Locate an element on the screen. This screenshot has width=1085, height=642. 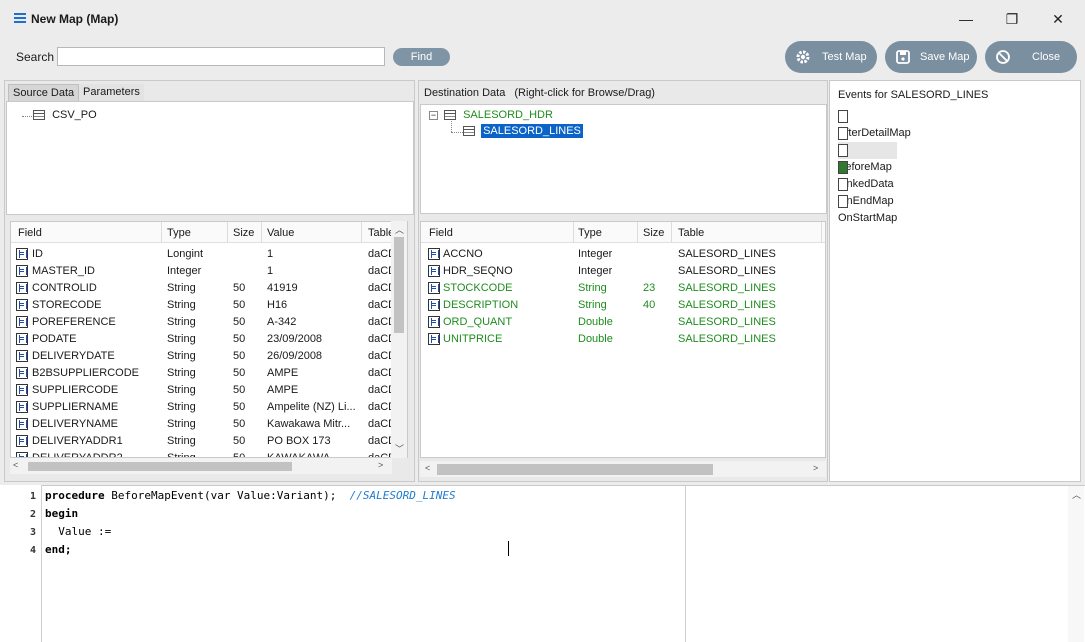
table-row: HDR_SEQNO Integer SALESORD_LINES is located at coordinates (623, 271).